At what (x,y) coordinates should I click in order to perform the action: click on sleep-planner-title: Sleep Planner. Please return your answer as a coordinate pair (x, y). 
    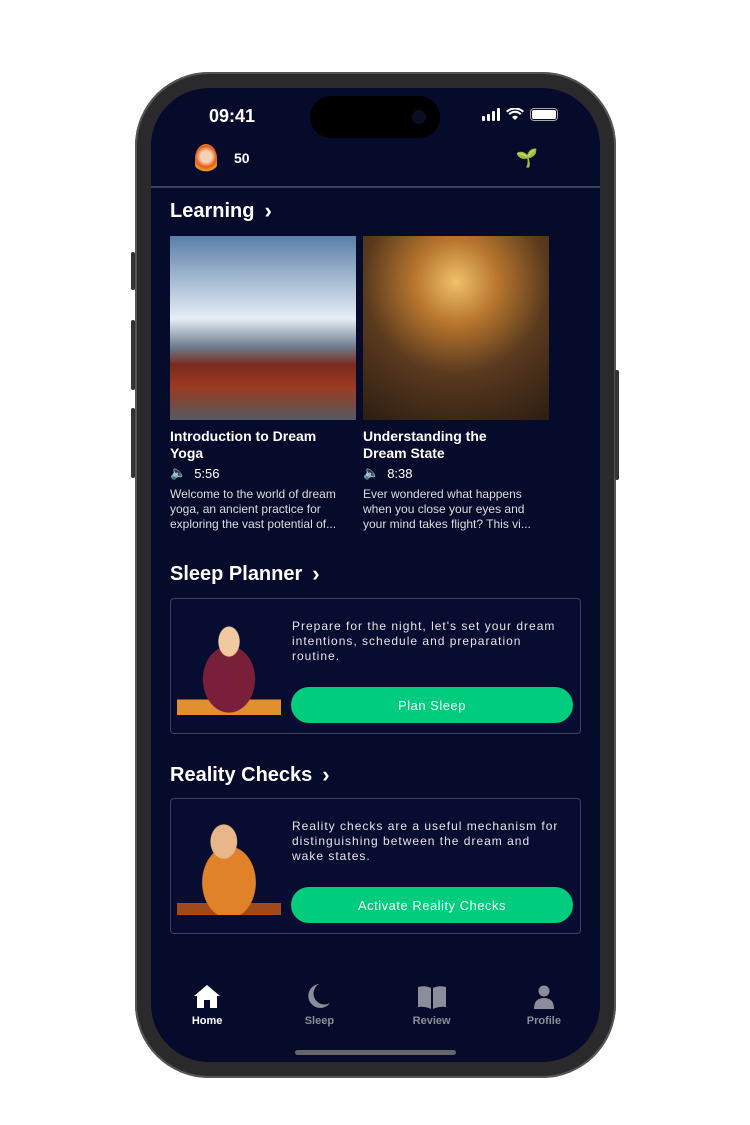
    Looking at the image, I should click on (236, 573).